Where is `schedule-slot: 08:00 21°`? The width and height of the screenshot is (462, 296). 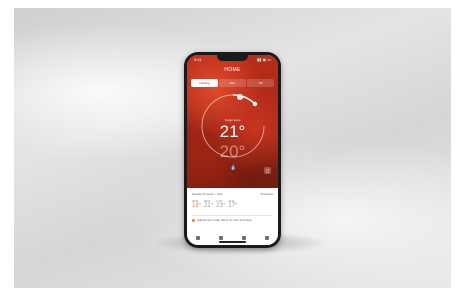 schedule-slot: 08:00 21° is located at coordinates (208, 205).